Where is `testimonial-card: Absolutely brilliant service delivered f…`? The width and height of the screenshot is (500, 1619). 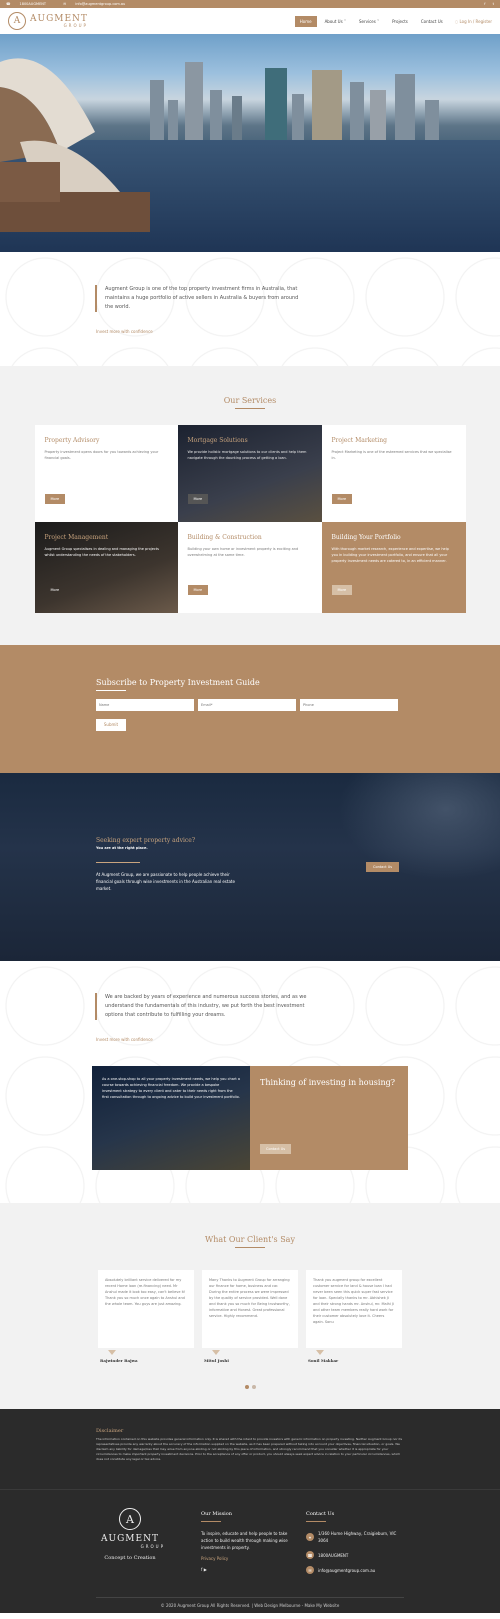 testimonial-card: Absolutely brilliant service delivered f… is located at coordinates (146, 1316).